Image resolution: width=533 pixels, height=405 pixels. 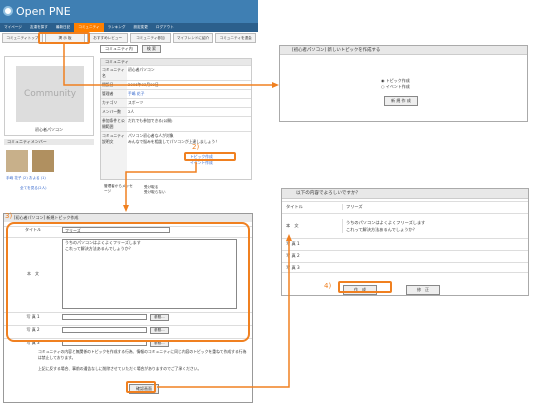 What do you see at coordinates (223, 314) in the screenshot?
I see `arrow-to-panel-b` at bounding box center [223, 314].